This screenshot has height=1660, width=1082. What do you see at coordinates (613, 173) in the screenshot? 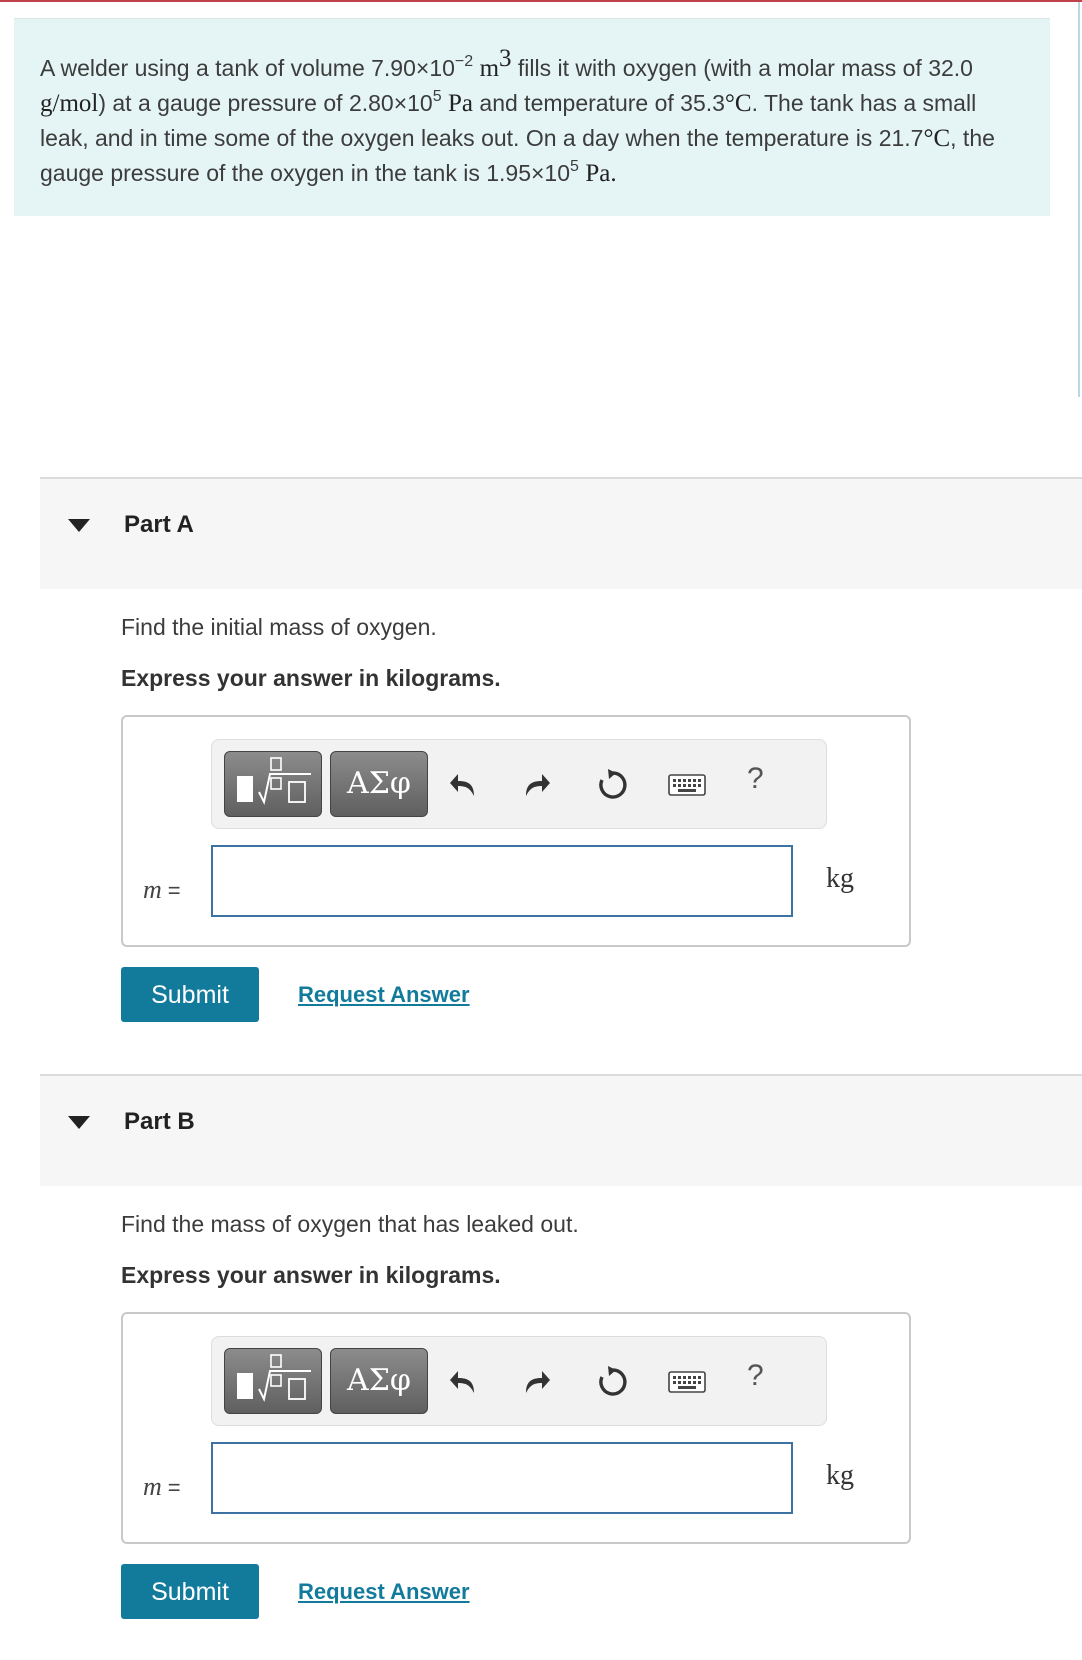
I see `problem-text: .` at bounding box center [613, 173].